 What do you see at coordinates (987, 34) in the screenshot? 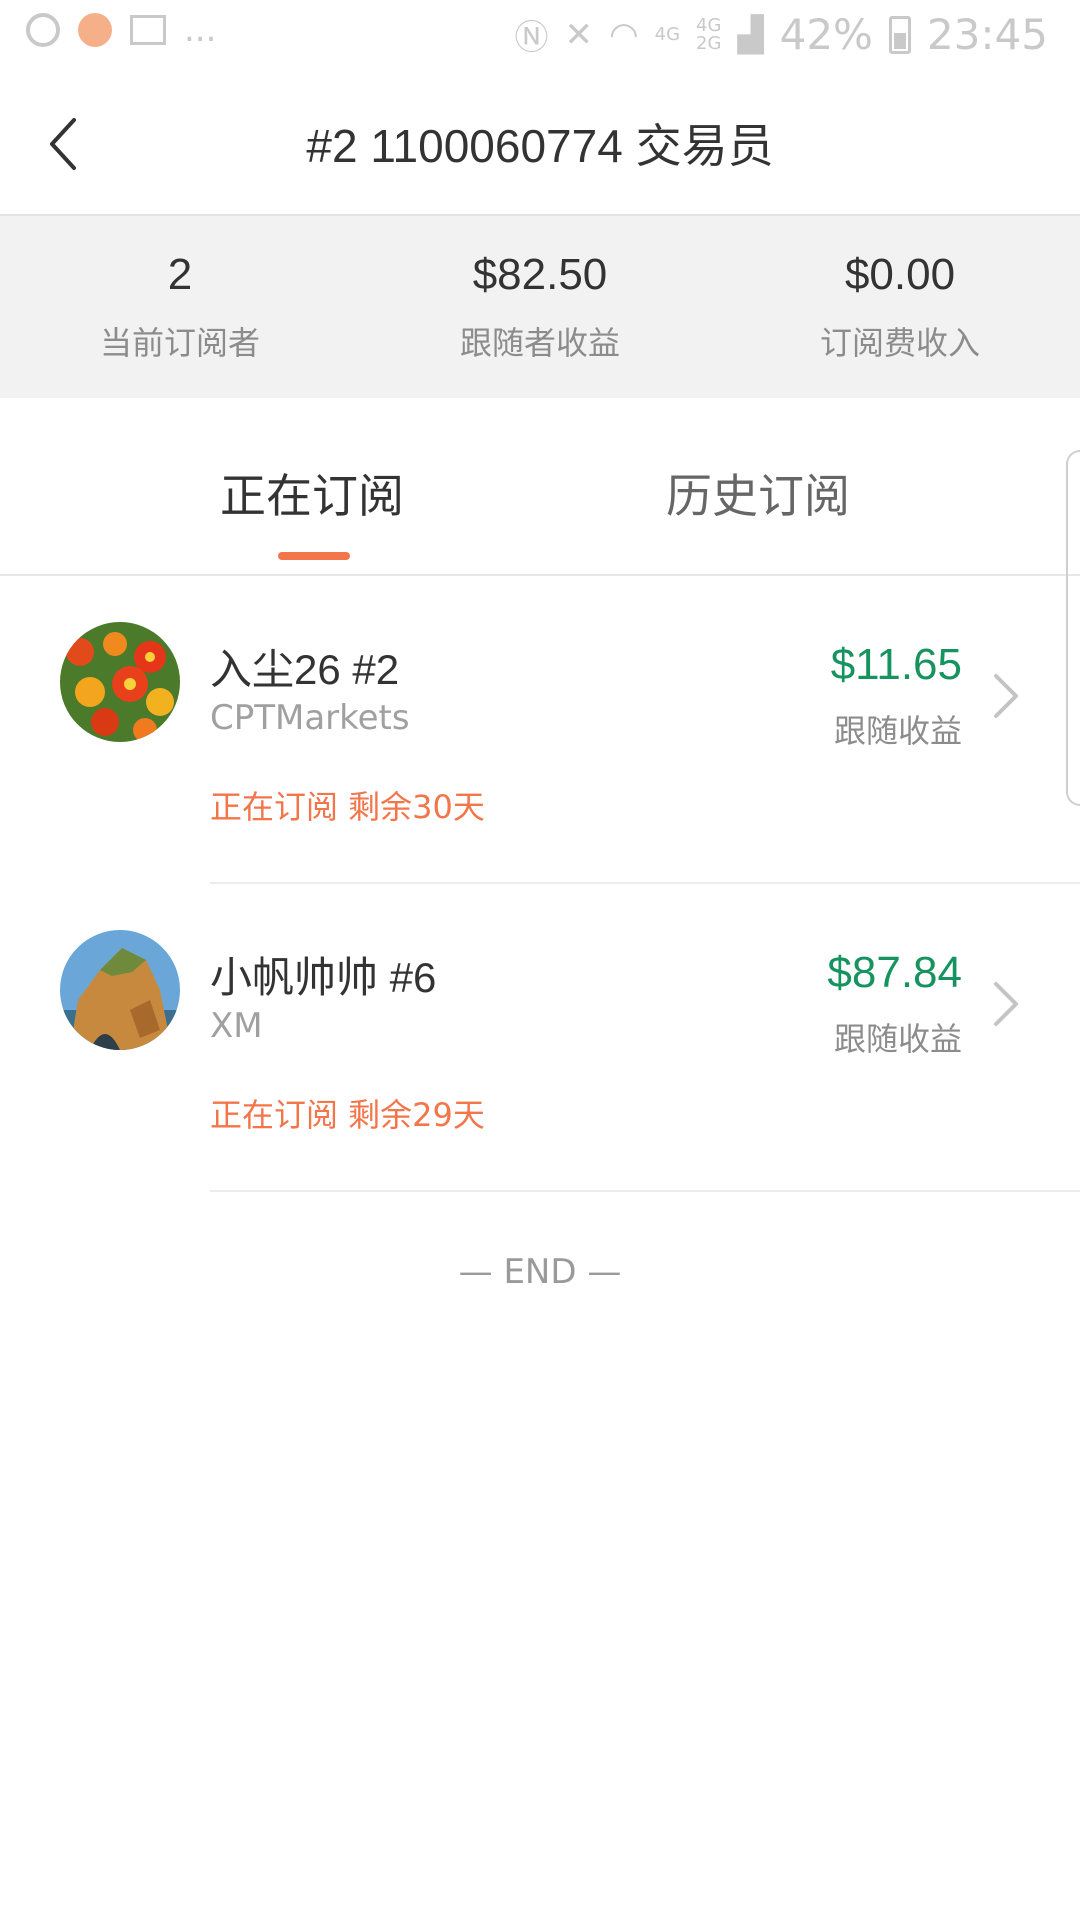
I see `clock: 23:45` at bounding box center [987, 34].